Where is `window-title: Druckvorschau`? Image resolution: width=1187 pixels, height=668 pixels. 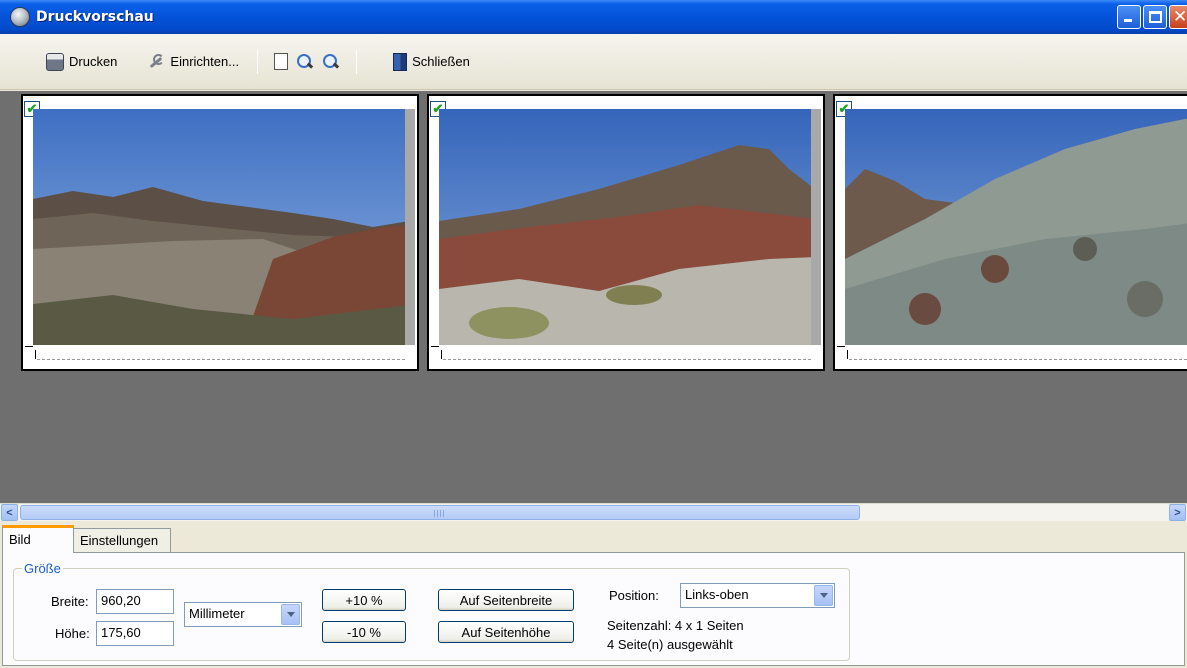 window-title: Druckvorschau is located at coordinates (95, 17).